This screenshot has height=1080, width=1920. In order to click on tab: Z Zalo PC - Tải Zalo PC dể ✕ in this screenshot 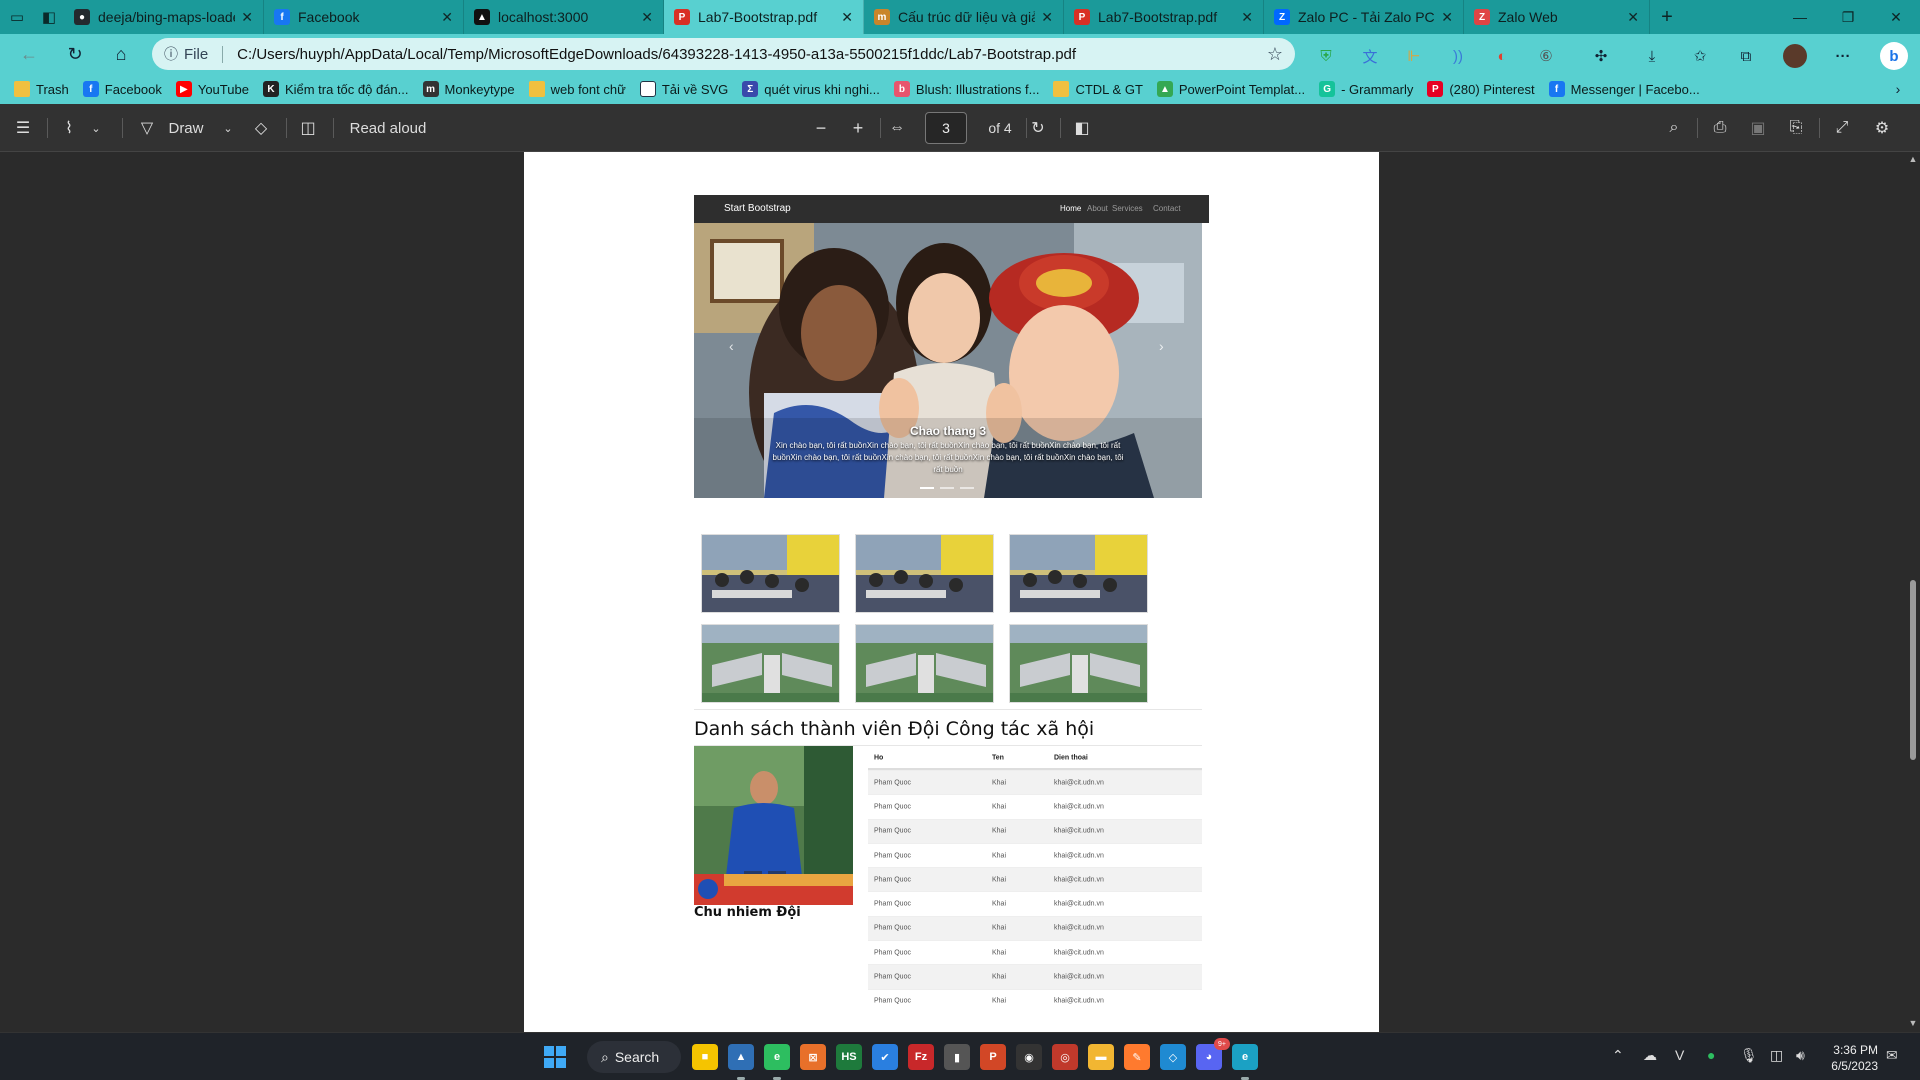, I will do `click(1364, 17)`.